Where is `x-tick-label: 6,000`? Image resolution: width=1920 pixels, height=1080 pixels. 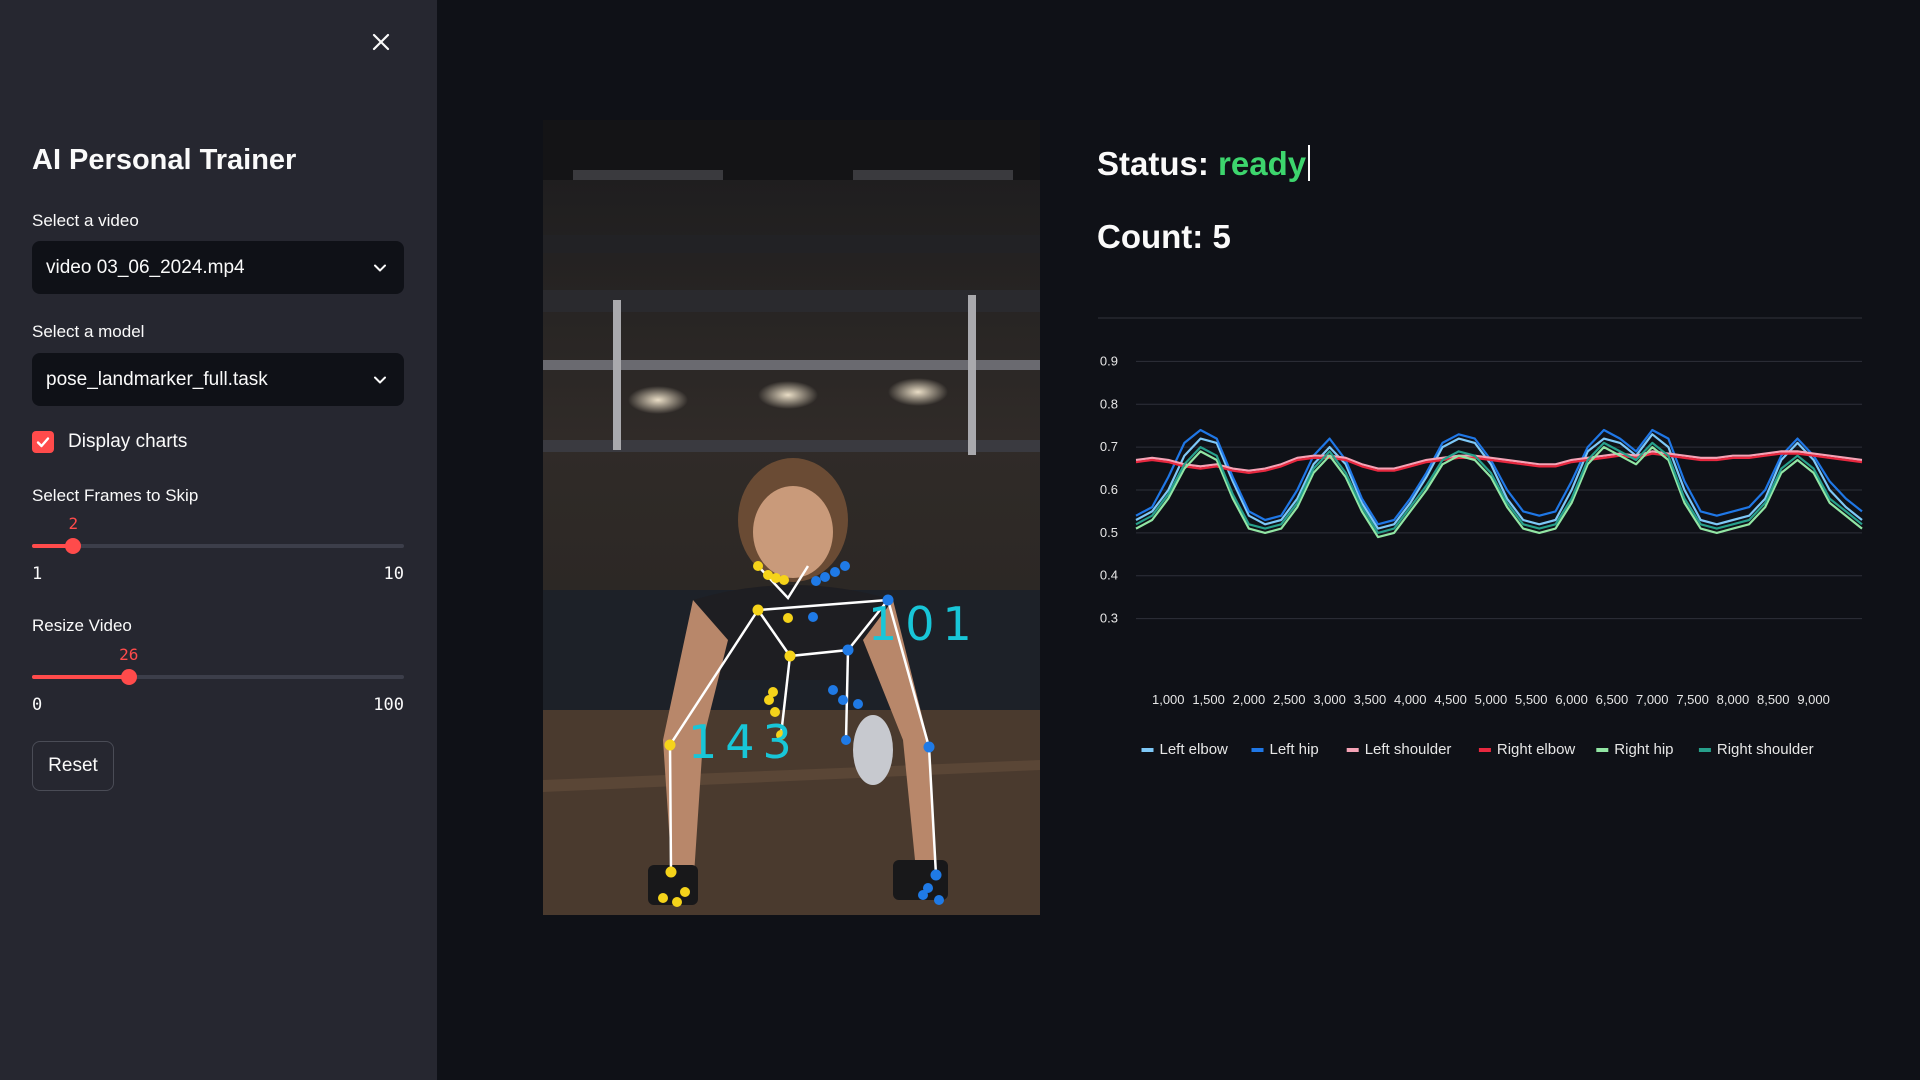
x-tick-label: 6,000 is located at coordinates (1571, 699).